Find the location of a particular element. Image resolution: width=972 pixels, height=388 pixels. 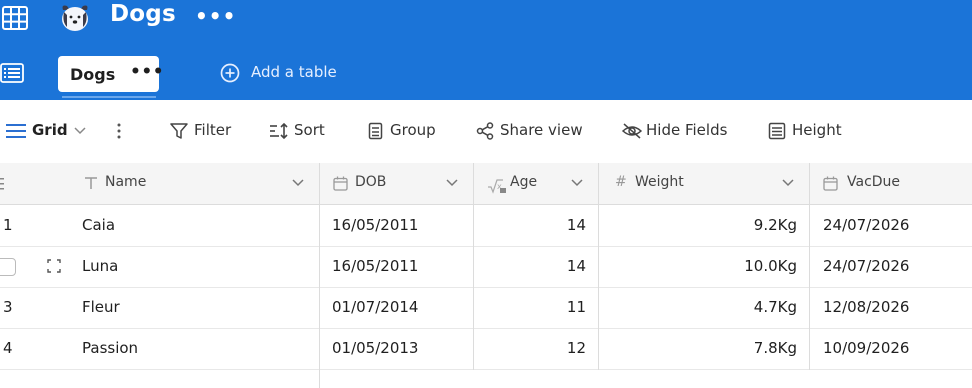

number-icon: # is located at coordinates (621, 182).